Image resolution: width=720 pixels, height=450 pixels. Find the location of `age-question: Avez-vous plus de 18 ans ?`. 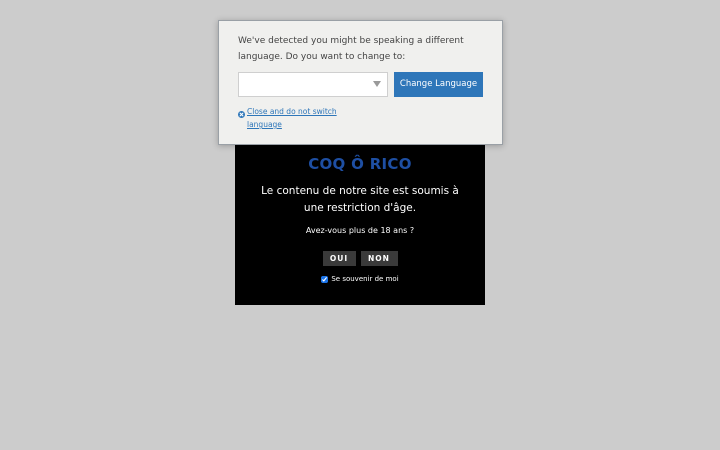

age-question: Avez-vous plus de 18 ans ? is located at coordinates (360, 230).